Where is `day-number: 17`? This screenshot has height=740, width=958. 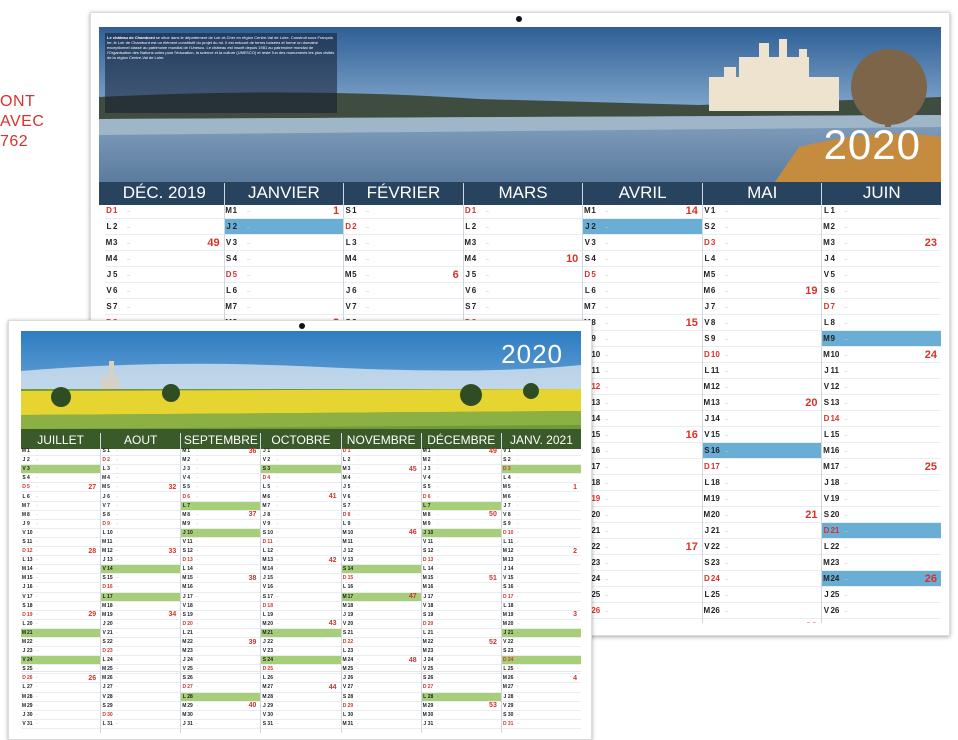 day-number: 17 is located at coordinates (715, 466).